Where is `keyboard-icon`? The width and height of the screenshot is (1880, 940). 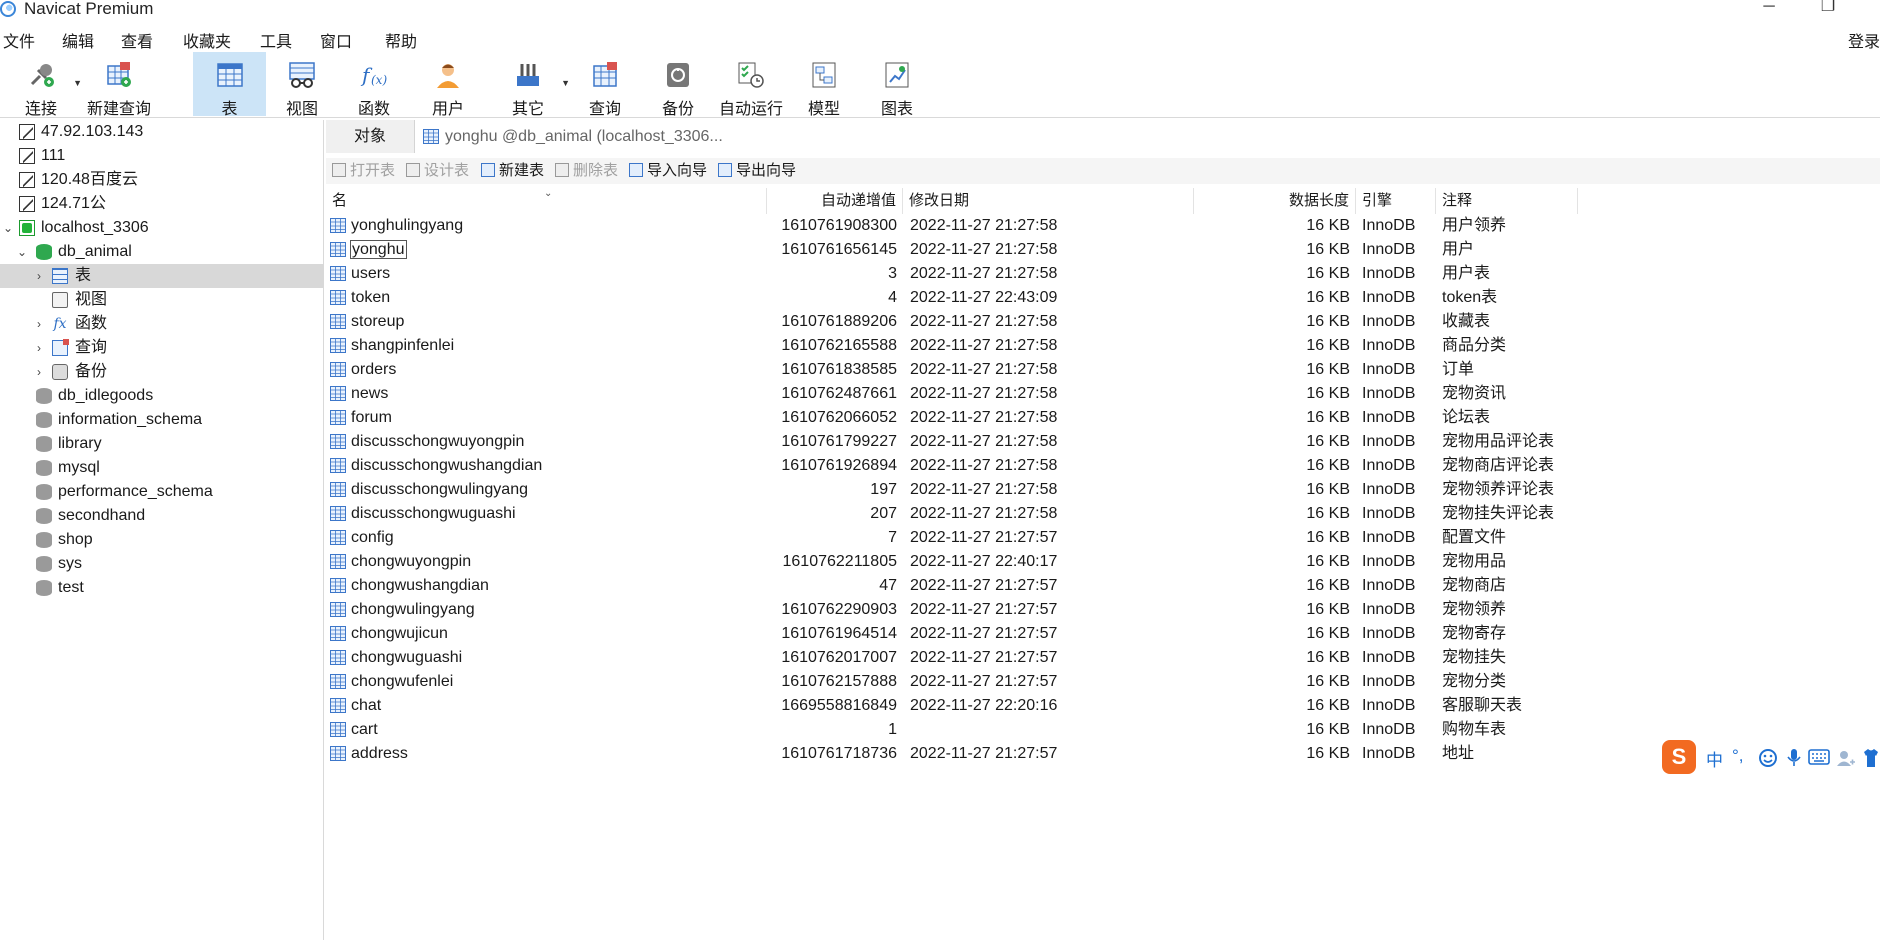
keyboard-icon is located at coordinates (1819, 757).